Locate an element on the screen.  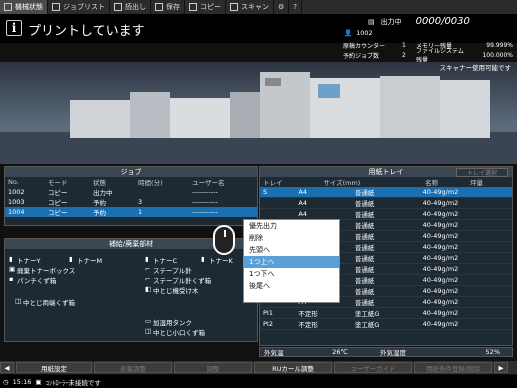
folder-icon is located at coordinates (118, 7).